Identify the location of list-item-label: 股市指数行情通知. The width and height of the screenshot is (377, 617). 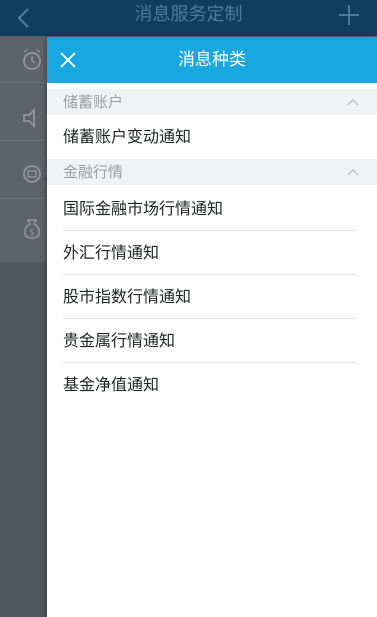
(127, 296).